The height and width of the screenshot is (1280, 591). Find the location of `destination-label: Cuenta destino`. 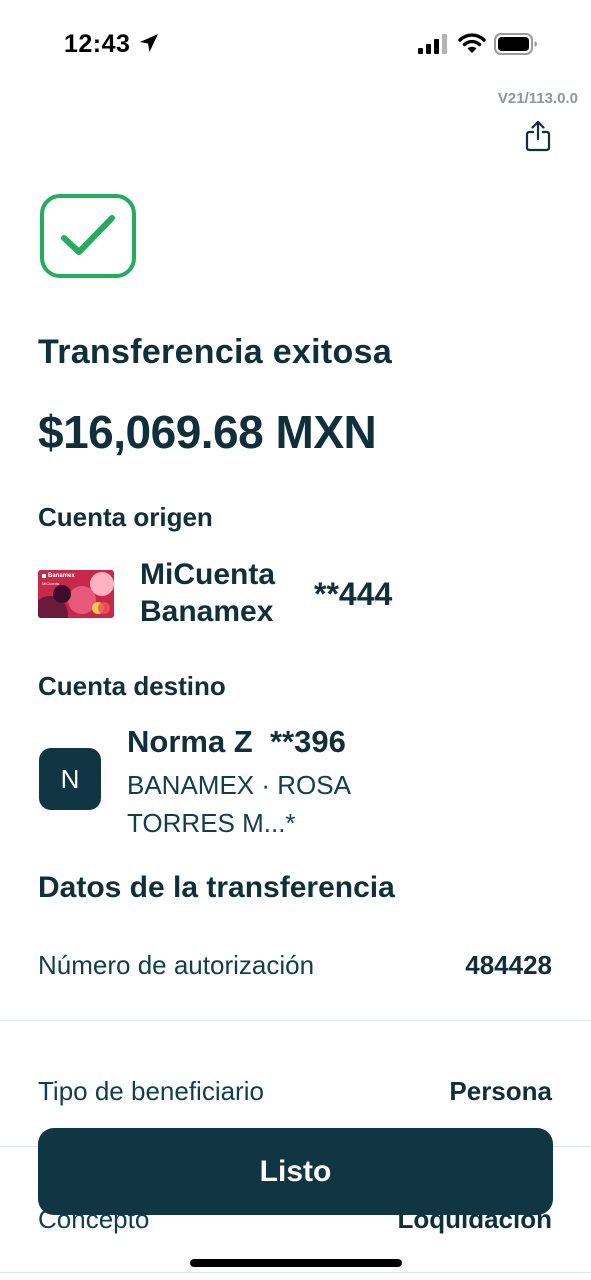

destination-label: Cuenta destino is located at coordinates (132, 686).